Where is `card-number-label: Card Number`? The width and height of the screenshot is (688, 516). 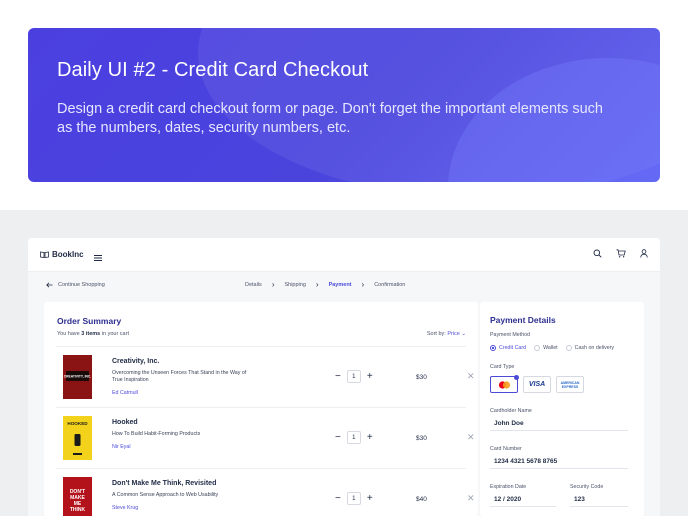
card-number-label: Card Number is located at coordinates (506, 449).